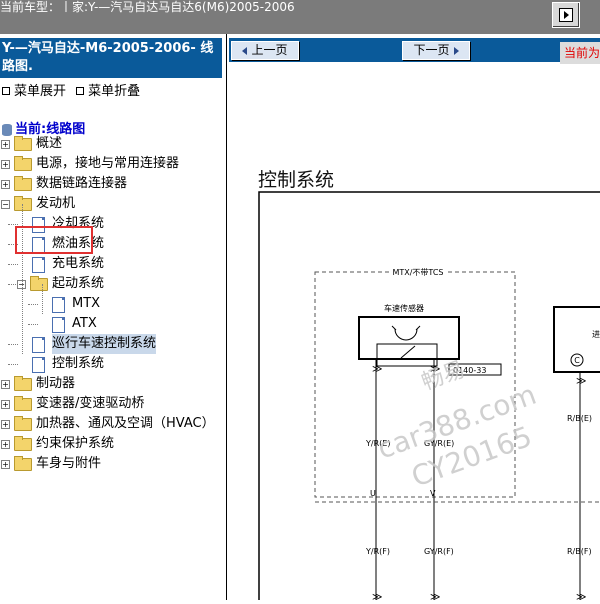 Image resolution: width=600 pixels, height=604 pixels. Describe the element at coordinates (104, 344) in the screenshot. I see `tree-item-label: 巡行车速控制系统` at that location.